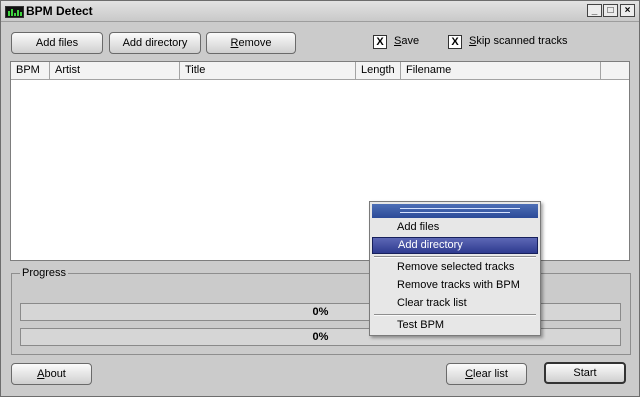  I want to click on add-files-button: Add files, so click(57, 43).